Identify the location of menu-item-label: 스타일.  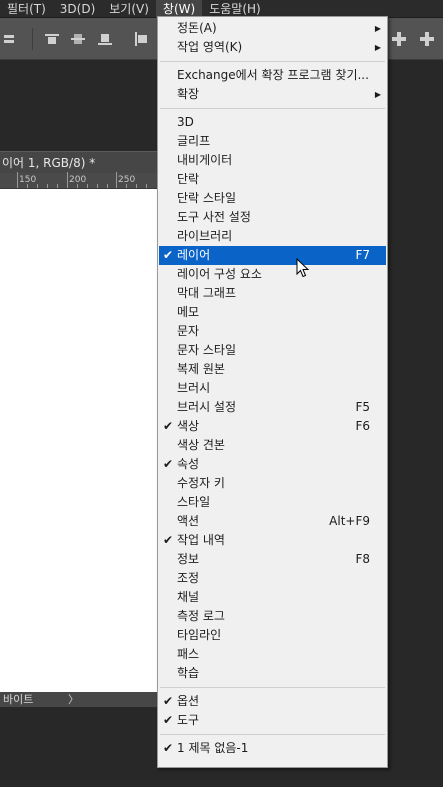
(194, 502).